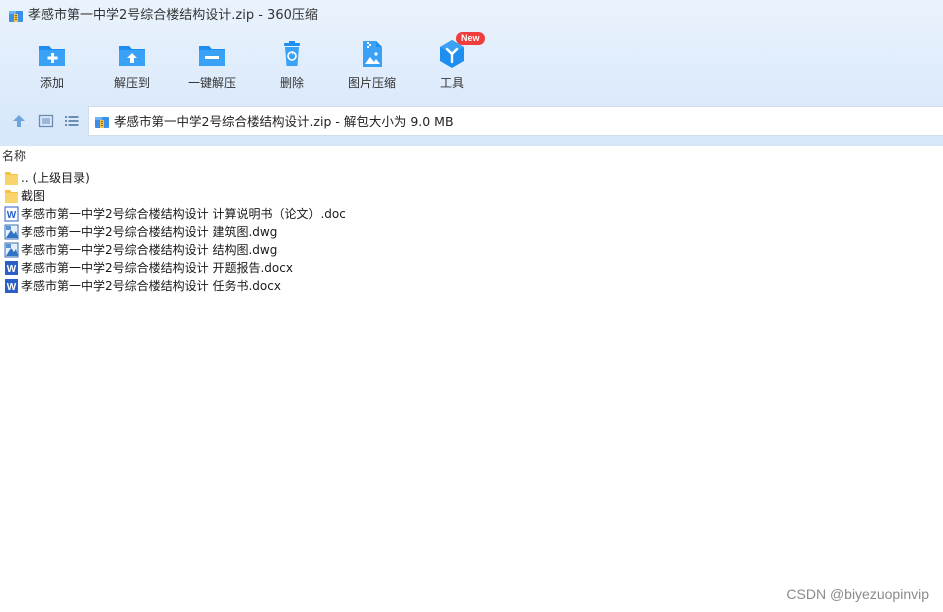  I want to click on list-view-icon, so click(72, 121).